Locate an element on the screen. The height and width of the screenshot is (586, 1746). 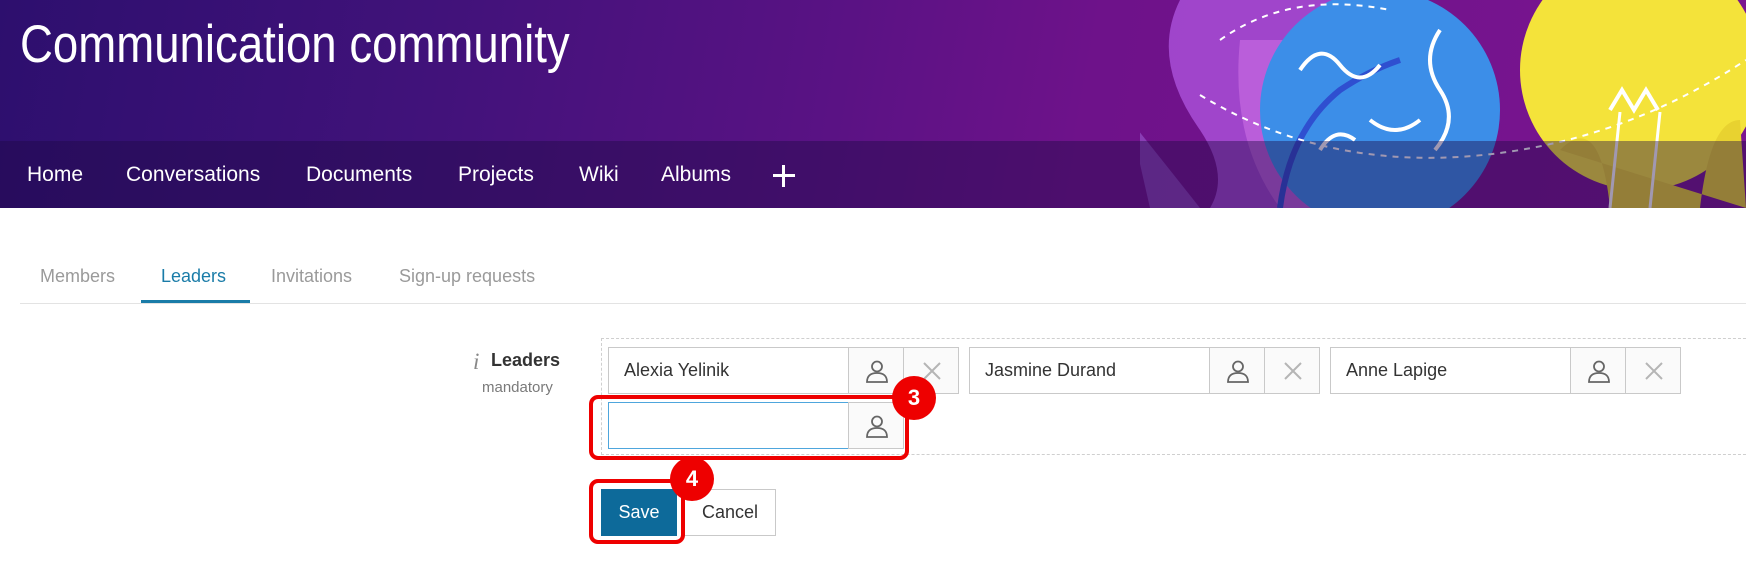
tab-leaders: Leaders is located at coordinates (193, 282).